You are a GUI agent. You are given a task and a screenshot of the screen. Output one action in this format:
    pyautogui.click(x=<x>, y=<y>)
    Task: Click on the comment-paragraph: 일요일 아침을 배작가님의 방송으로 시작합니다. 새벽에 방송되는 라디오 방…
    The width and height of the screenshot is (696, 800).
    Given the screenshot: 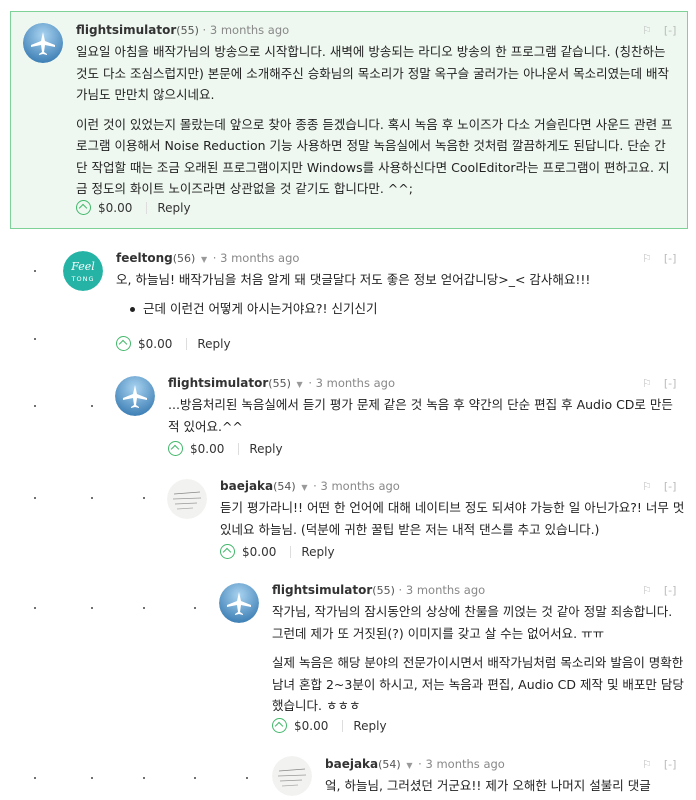 What is the action you would take?
    pyautogui.click(x=373, y=73)
    